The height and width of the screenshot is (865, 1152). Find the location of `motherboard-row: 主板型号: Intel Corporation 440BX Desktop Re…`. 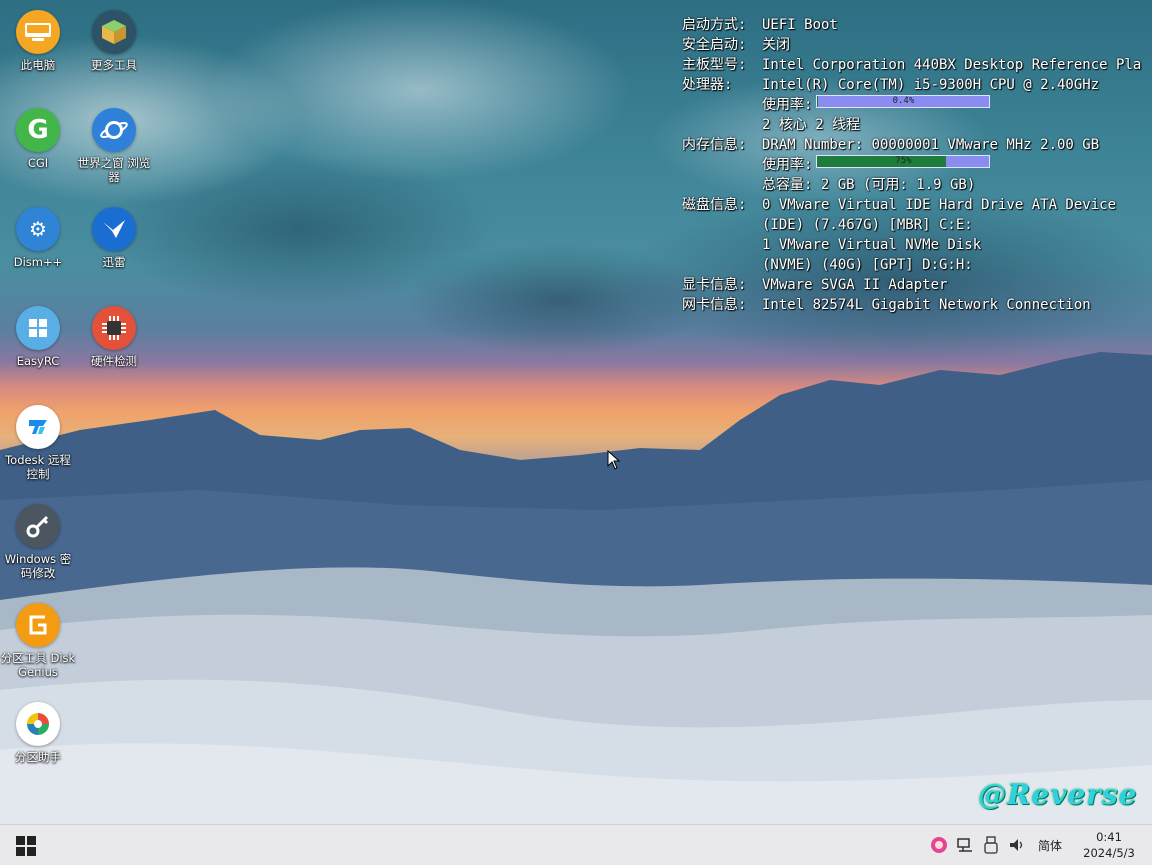

motherboard-row: 主板型号: Intel Corporation 440BX Desktop Re… is located at coordinates (912, 65).